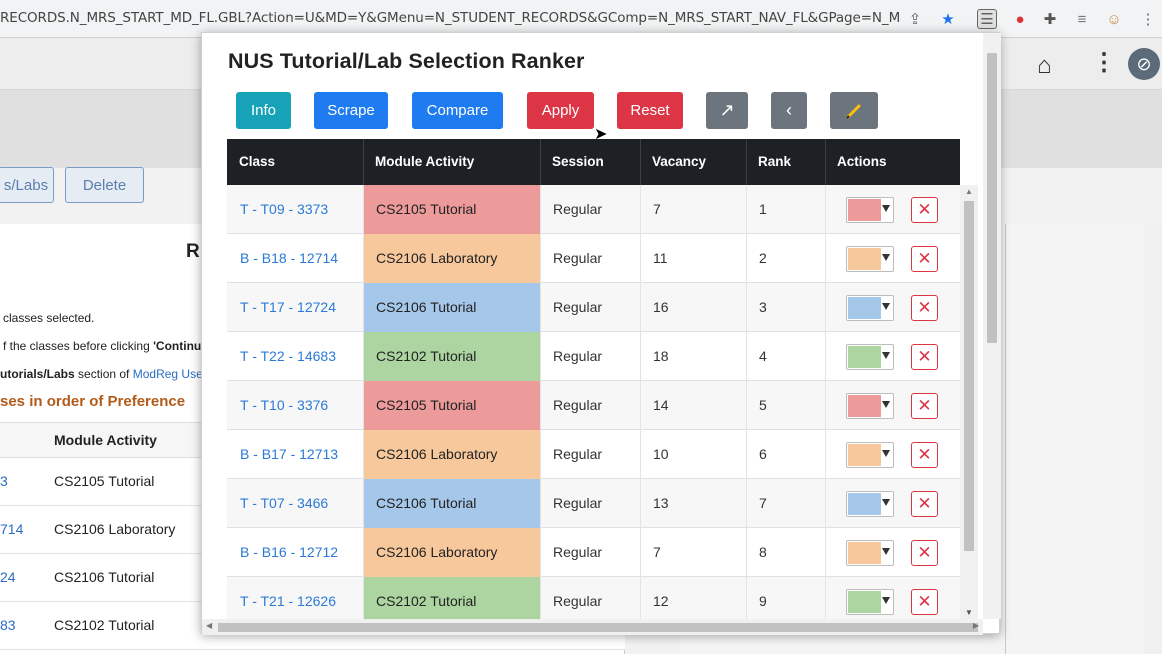 This screenshot has width=1162, height=654. What do you see at coordinates (8, 625) in the screenshot?
I see `background-class-link: 83` at bounding box center [8, 625].